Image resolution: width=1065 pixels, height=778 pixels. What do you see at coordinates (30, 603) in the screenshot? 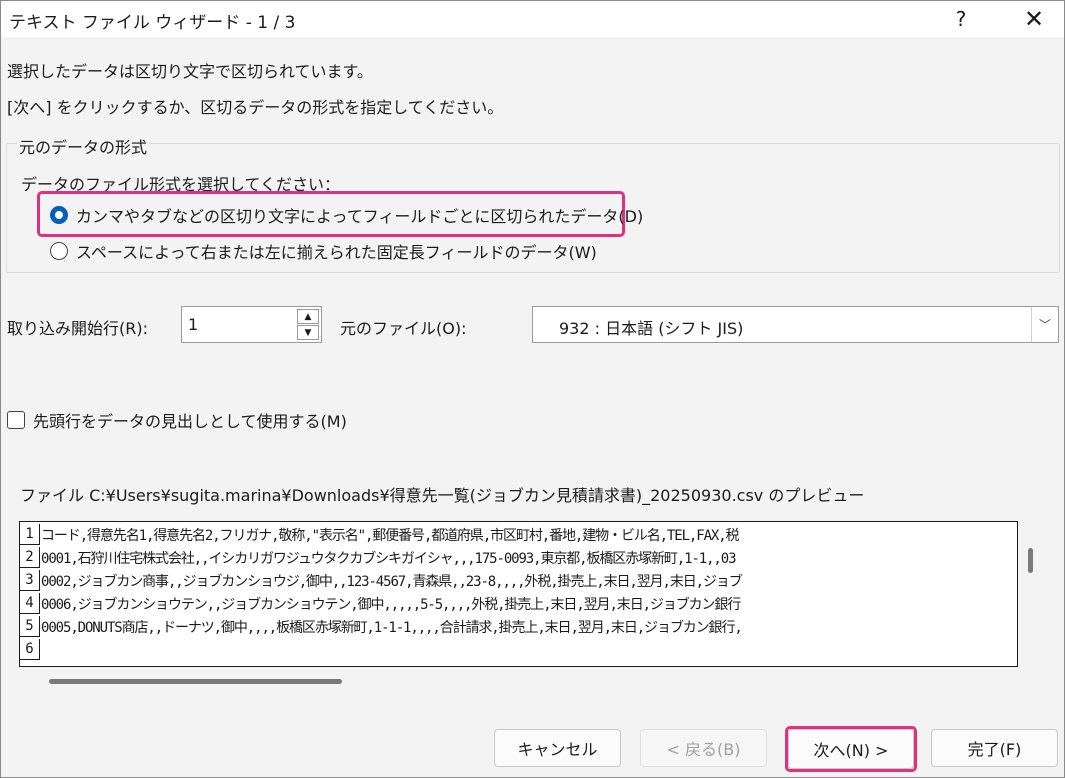
I see `preview-row-number: 4` at bounding box center [30, 603].